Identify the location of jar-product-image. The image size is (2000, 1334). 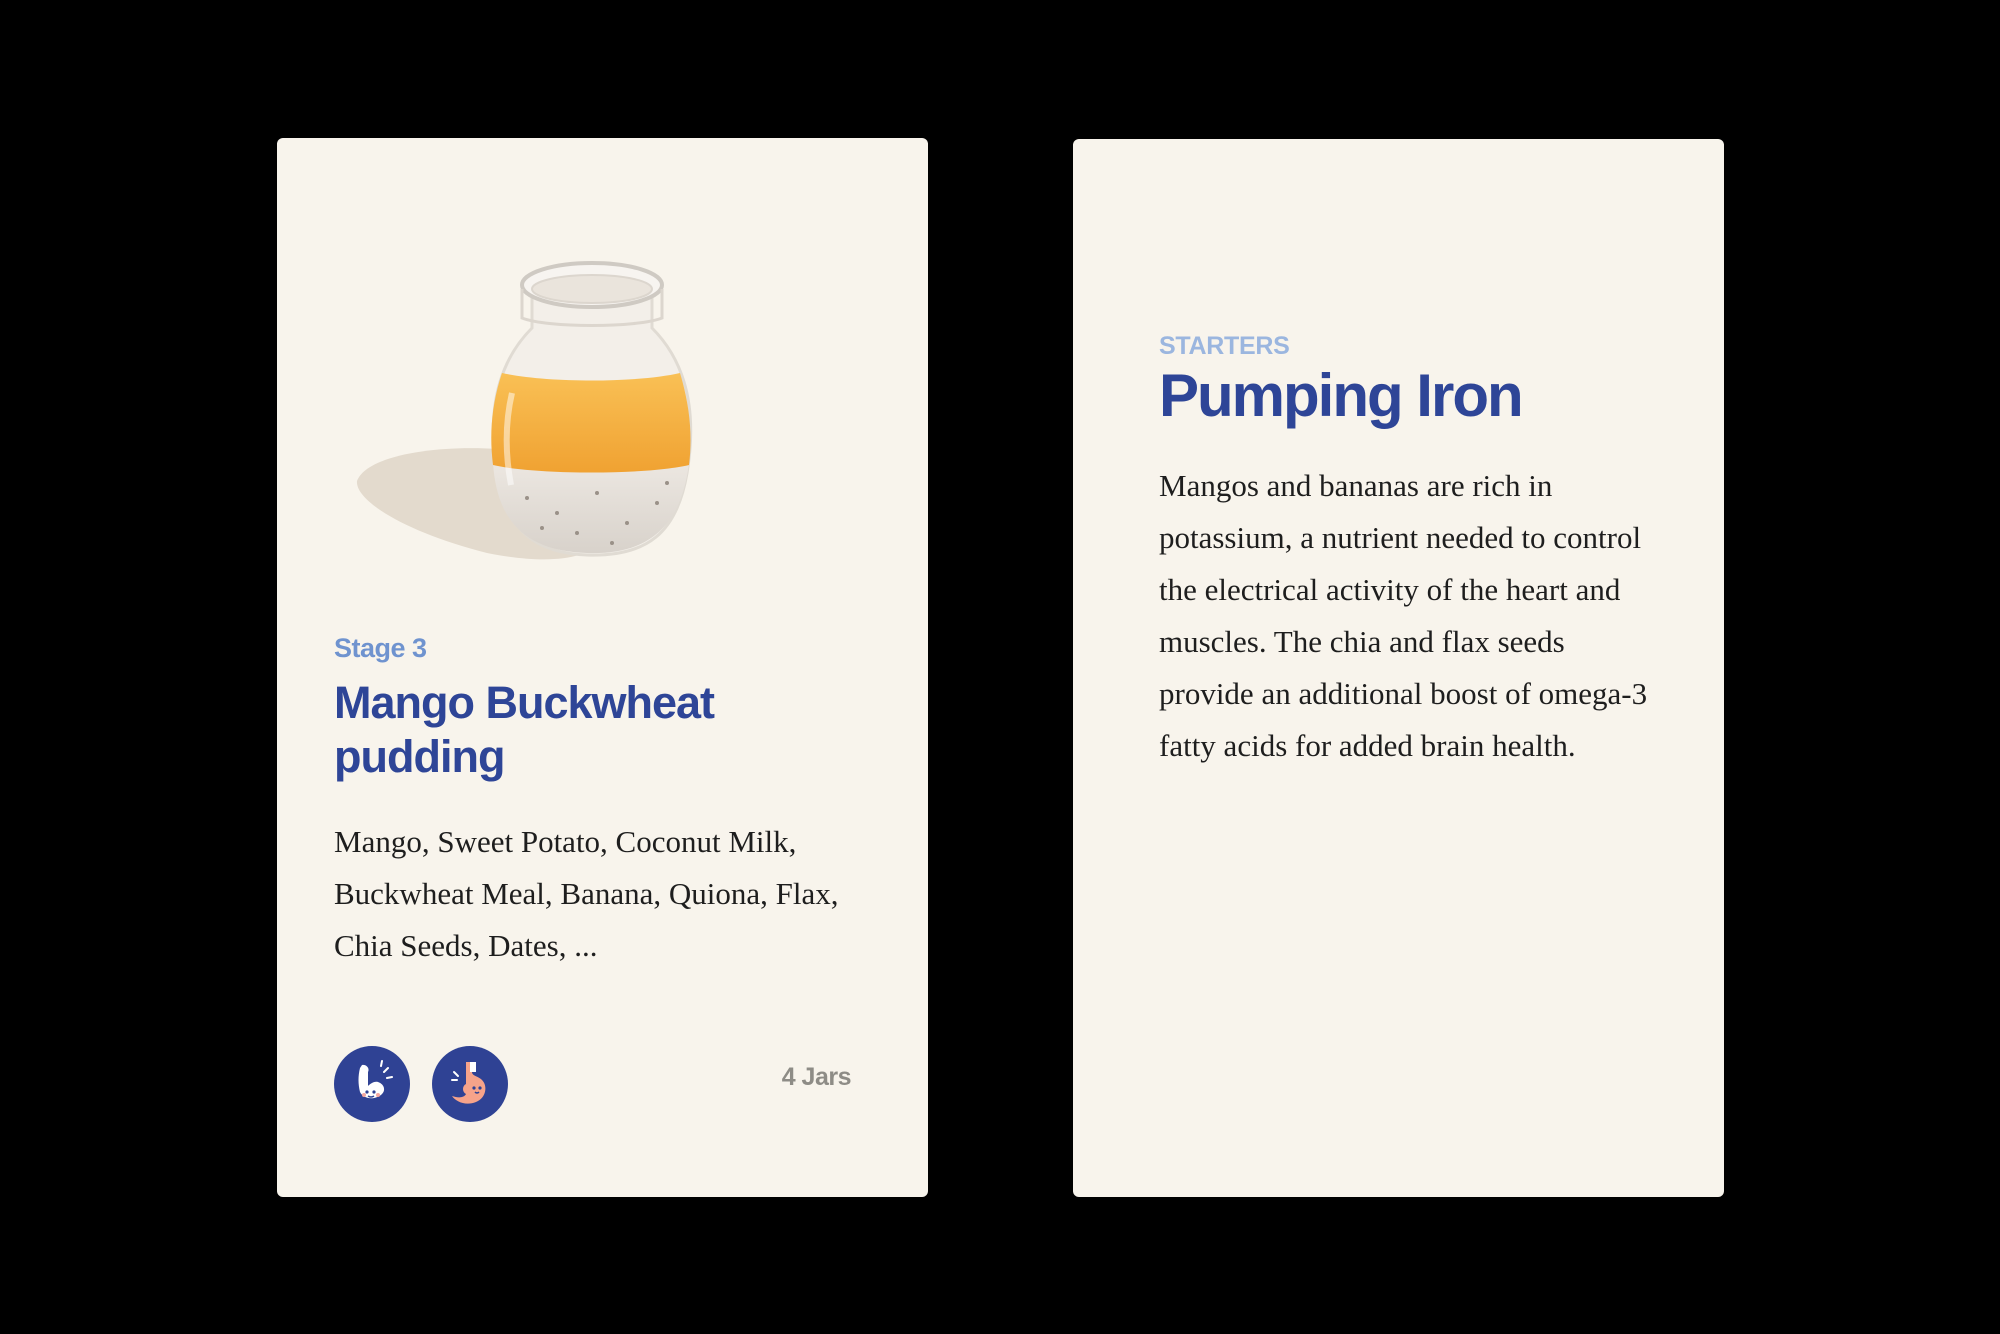
(524, 410).